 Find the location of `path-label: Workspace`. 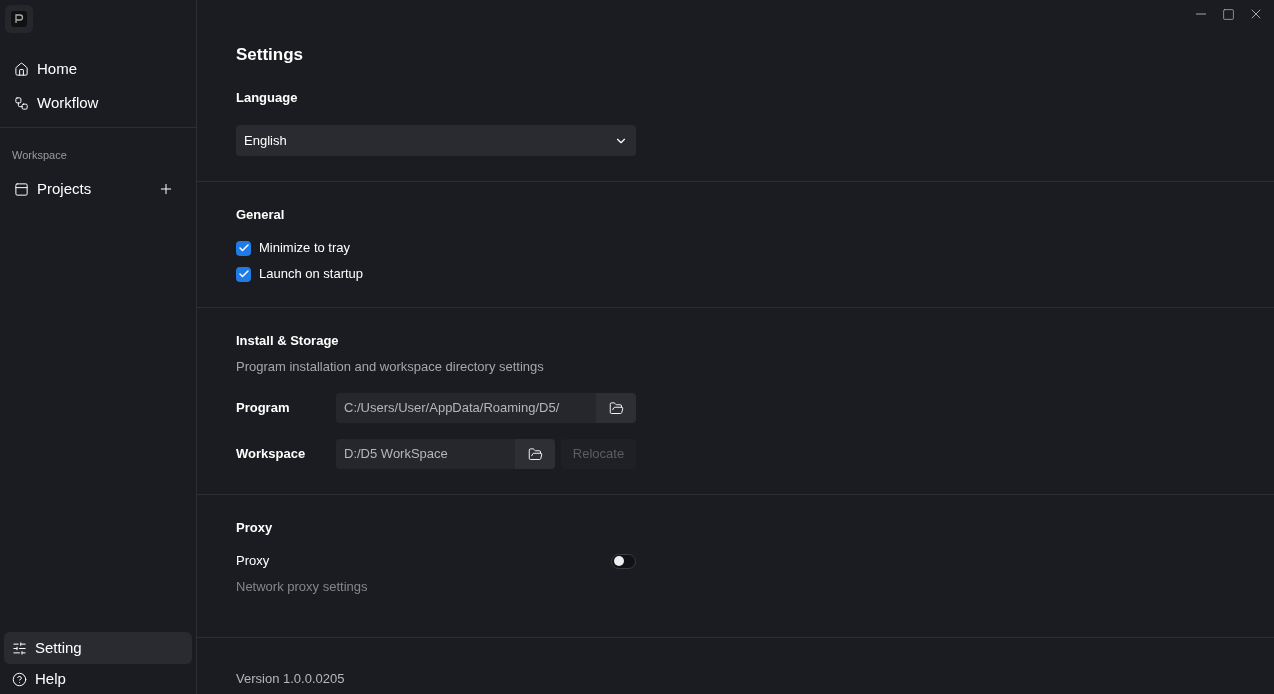

path-label: Workspace is located at coordinates (271, 454).